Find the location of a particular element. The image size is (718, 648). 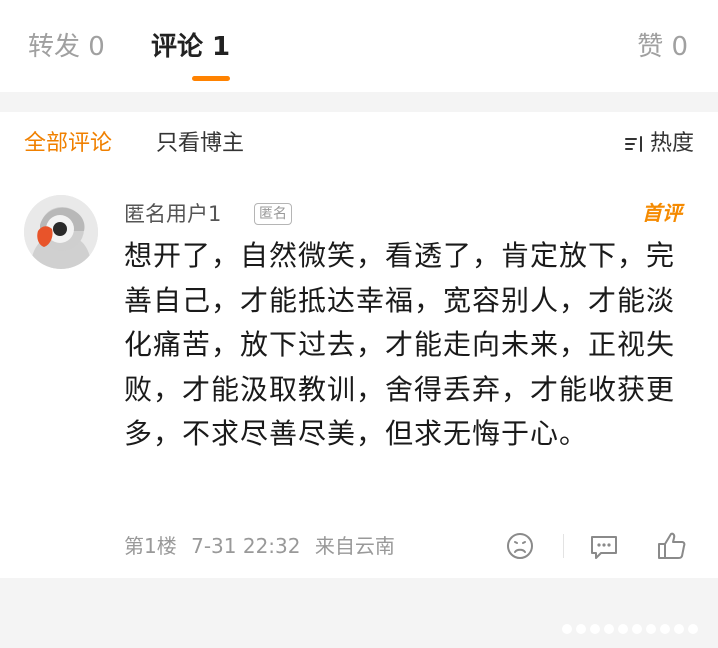

comment-location: 来自云南 is located at coordinates (354, 546).